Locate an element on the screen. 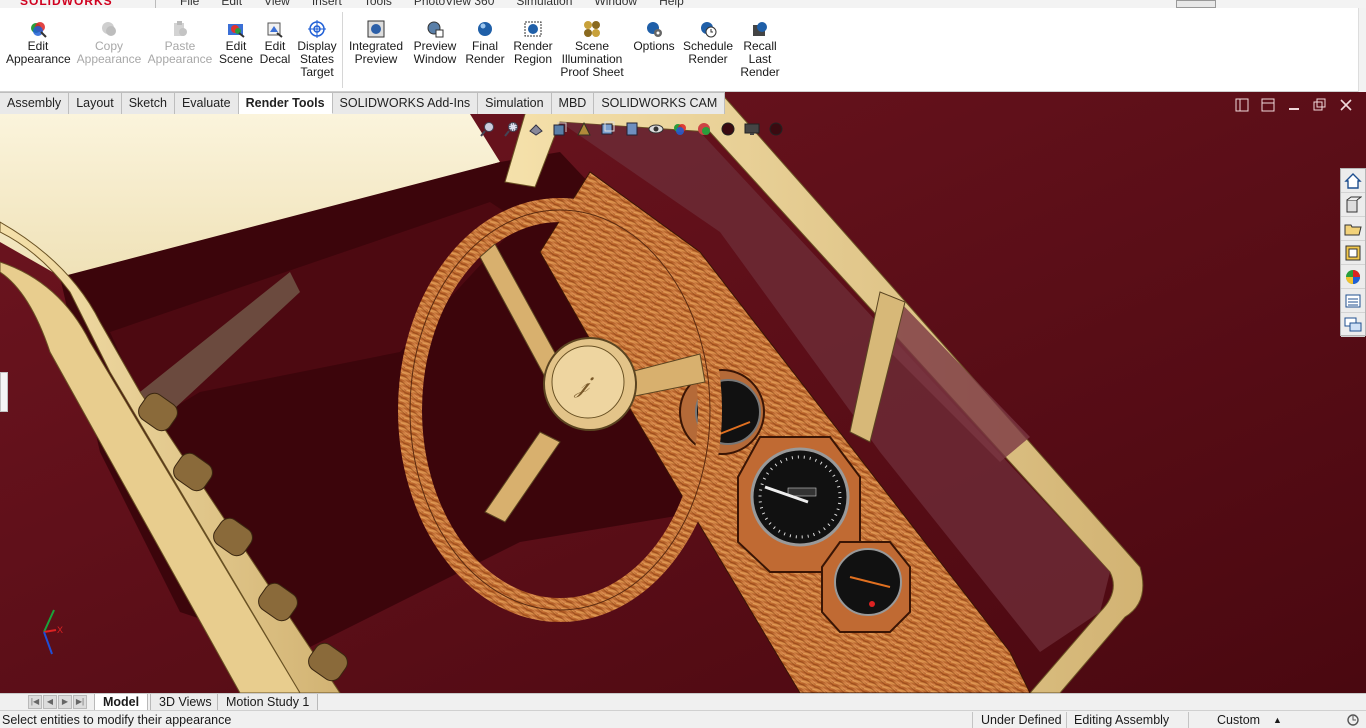 The image size is (1366, 728). menu-file: File is located at coordinates (189, 4).